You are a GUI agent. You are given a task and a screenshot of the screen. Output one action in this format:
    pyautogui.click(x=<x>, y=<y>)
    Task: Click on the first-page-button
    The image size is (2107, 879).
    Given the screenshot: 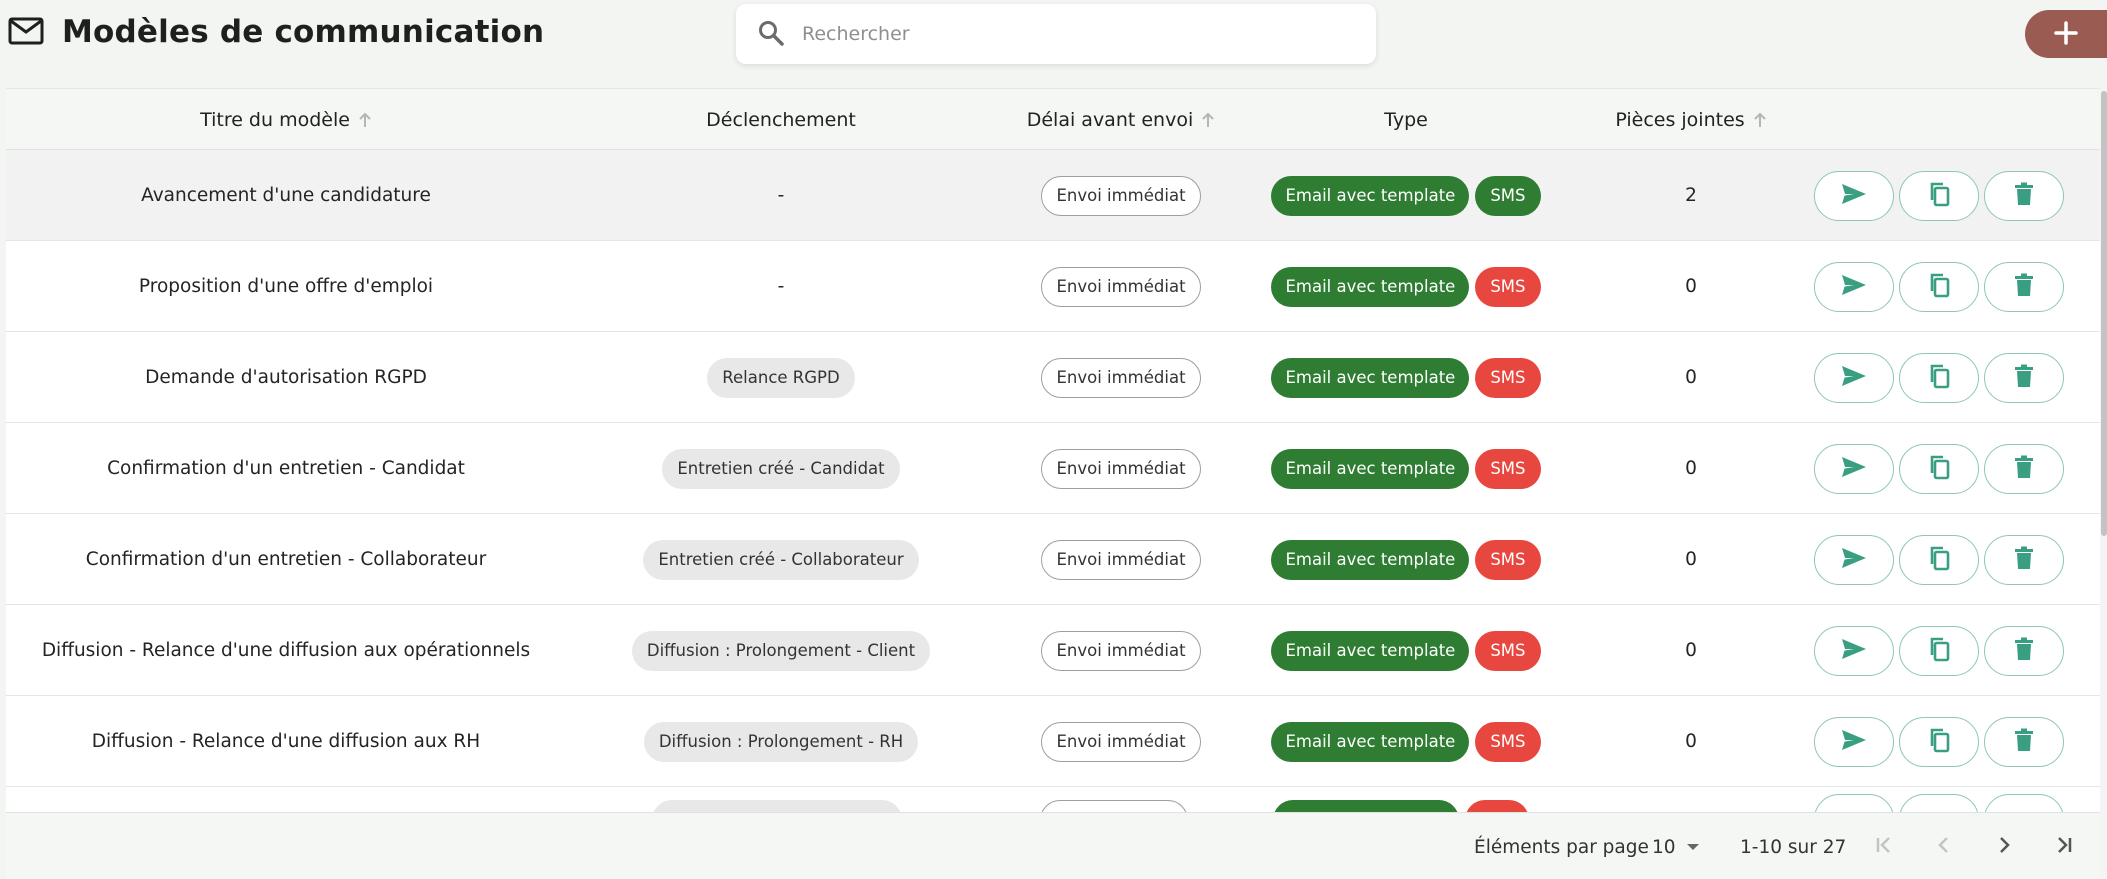 What is the action you would take?
    pyautogui.click(x=1884, y=847)
    